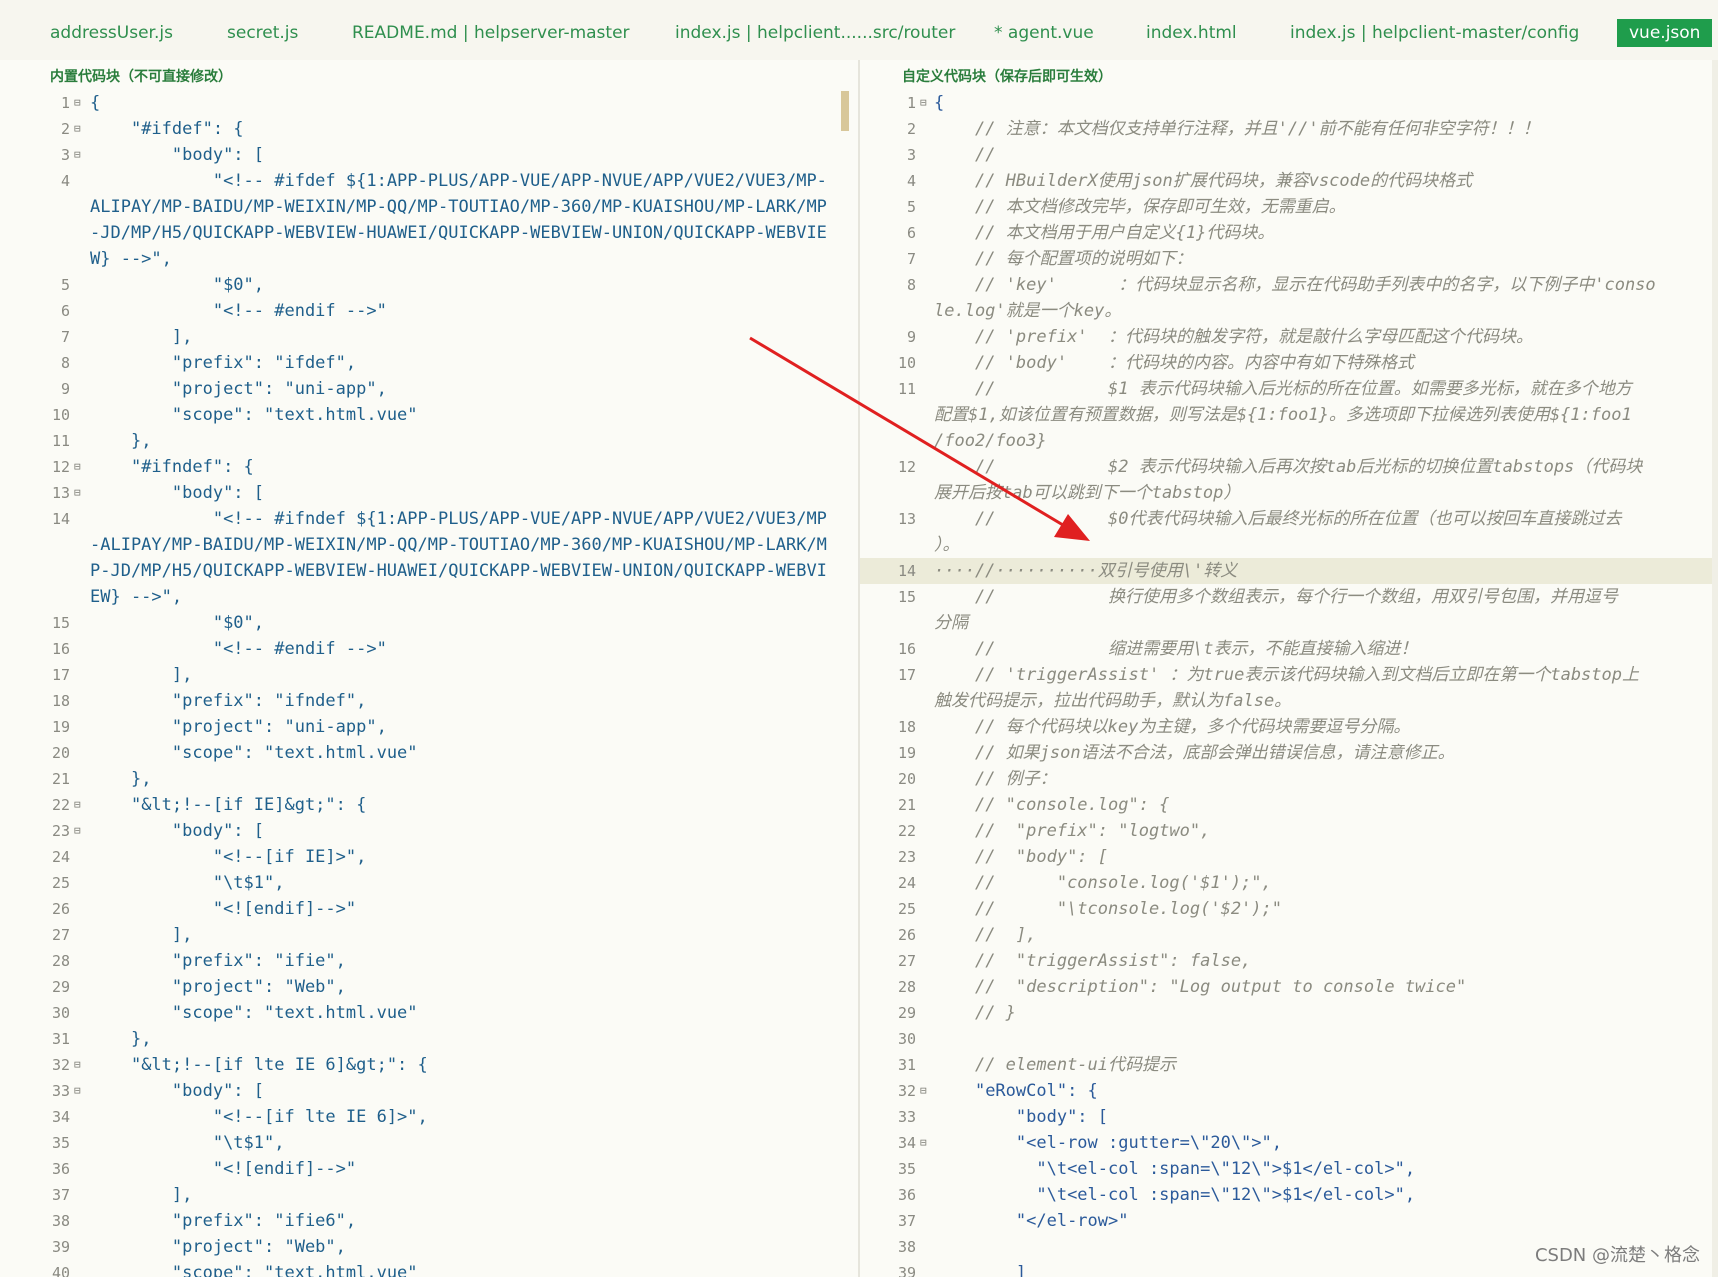  Describe the element at coordinates (1289, 1143) in the screenshot. I see `code-line: 34 ⊟ "<el-row :gutter=\"20\">",` at that location.